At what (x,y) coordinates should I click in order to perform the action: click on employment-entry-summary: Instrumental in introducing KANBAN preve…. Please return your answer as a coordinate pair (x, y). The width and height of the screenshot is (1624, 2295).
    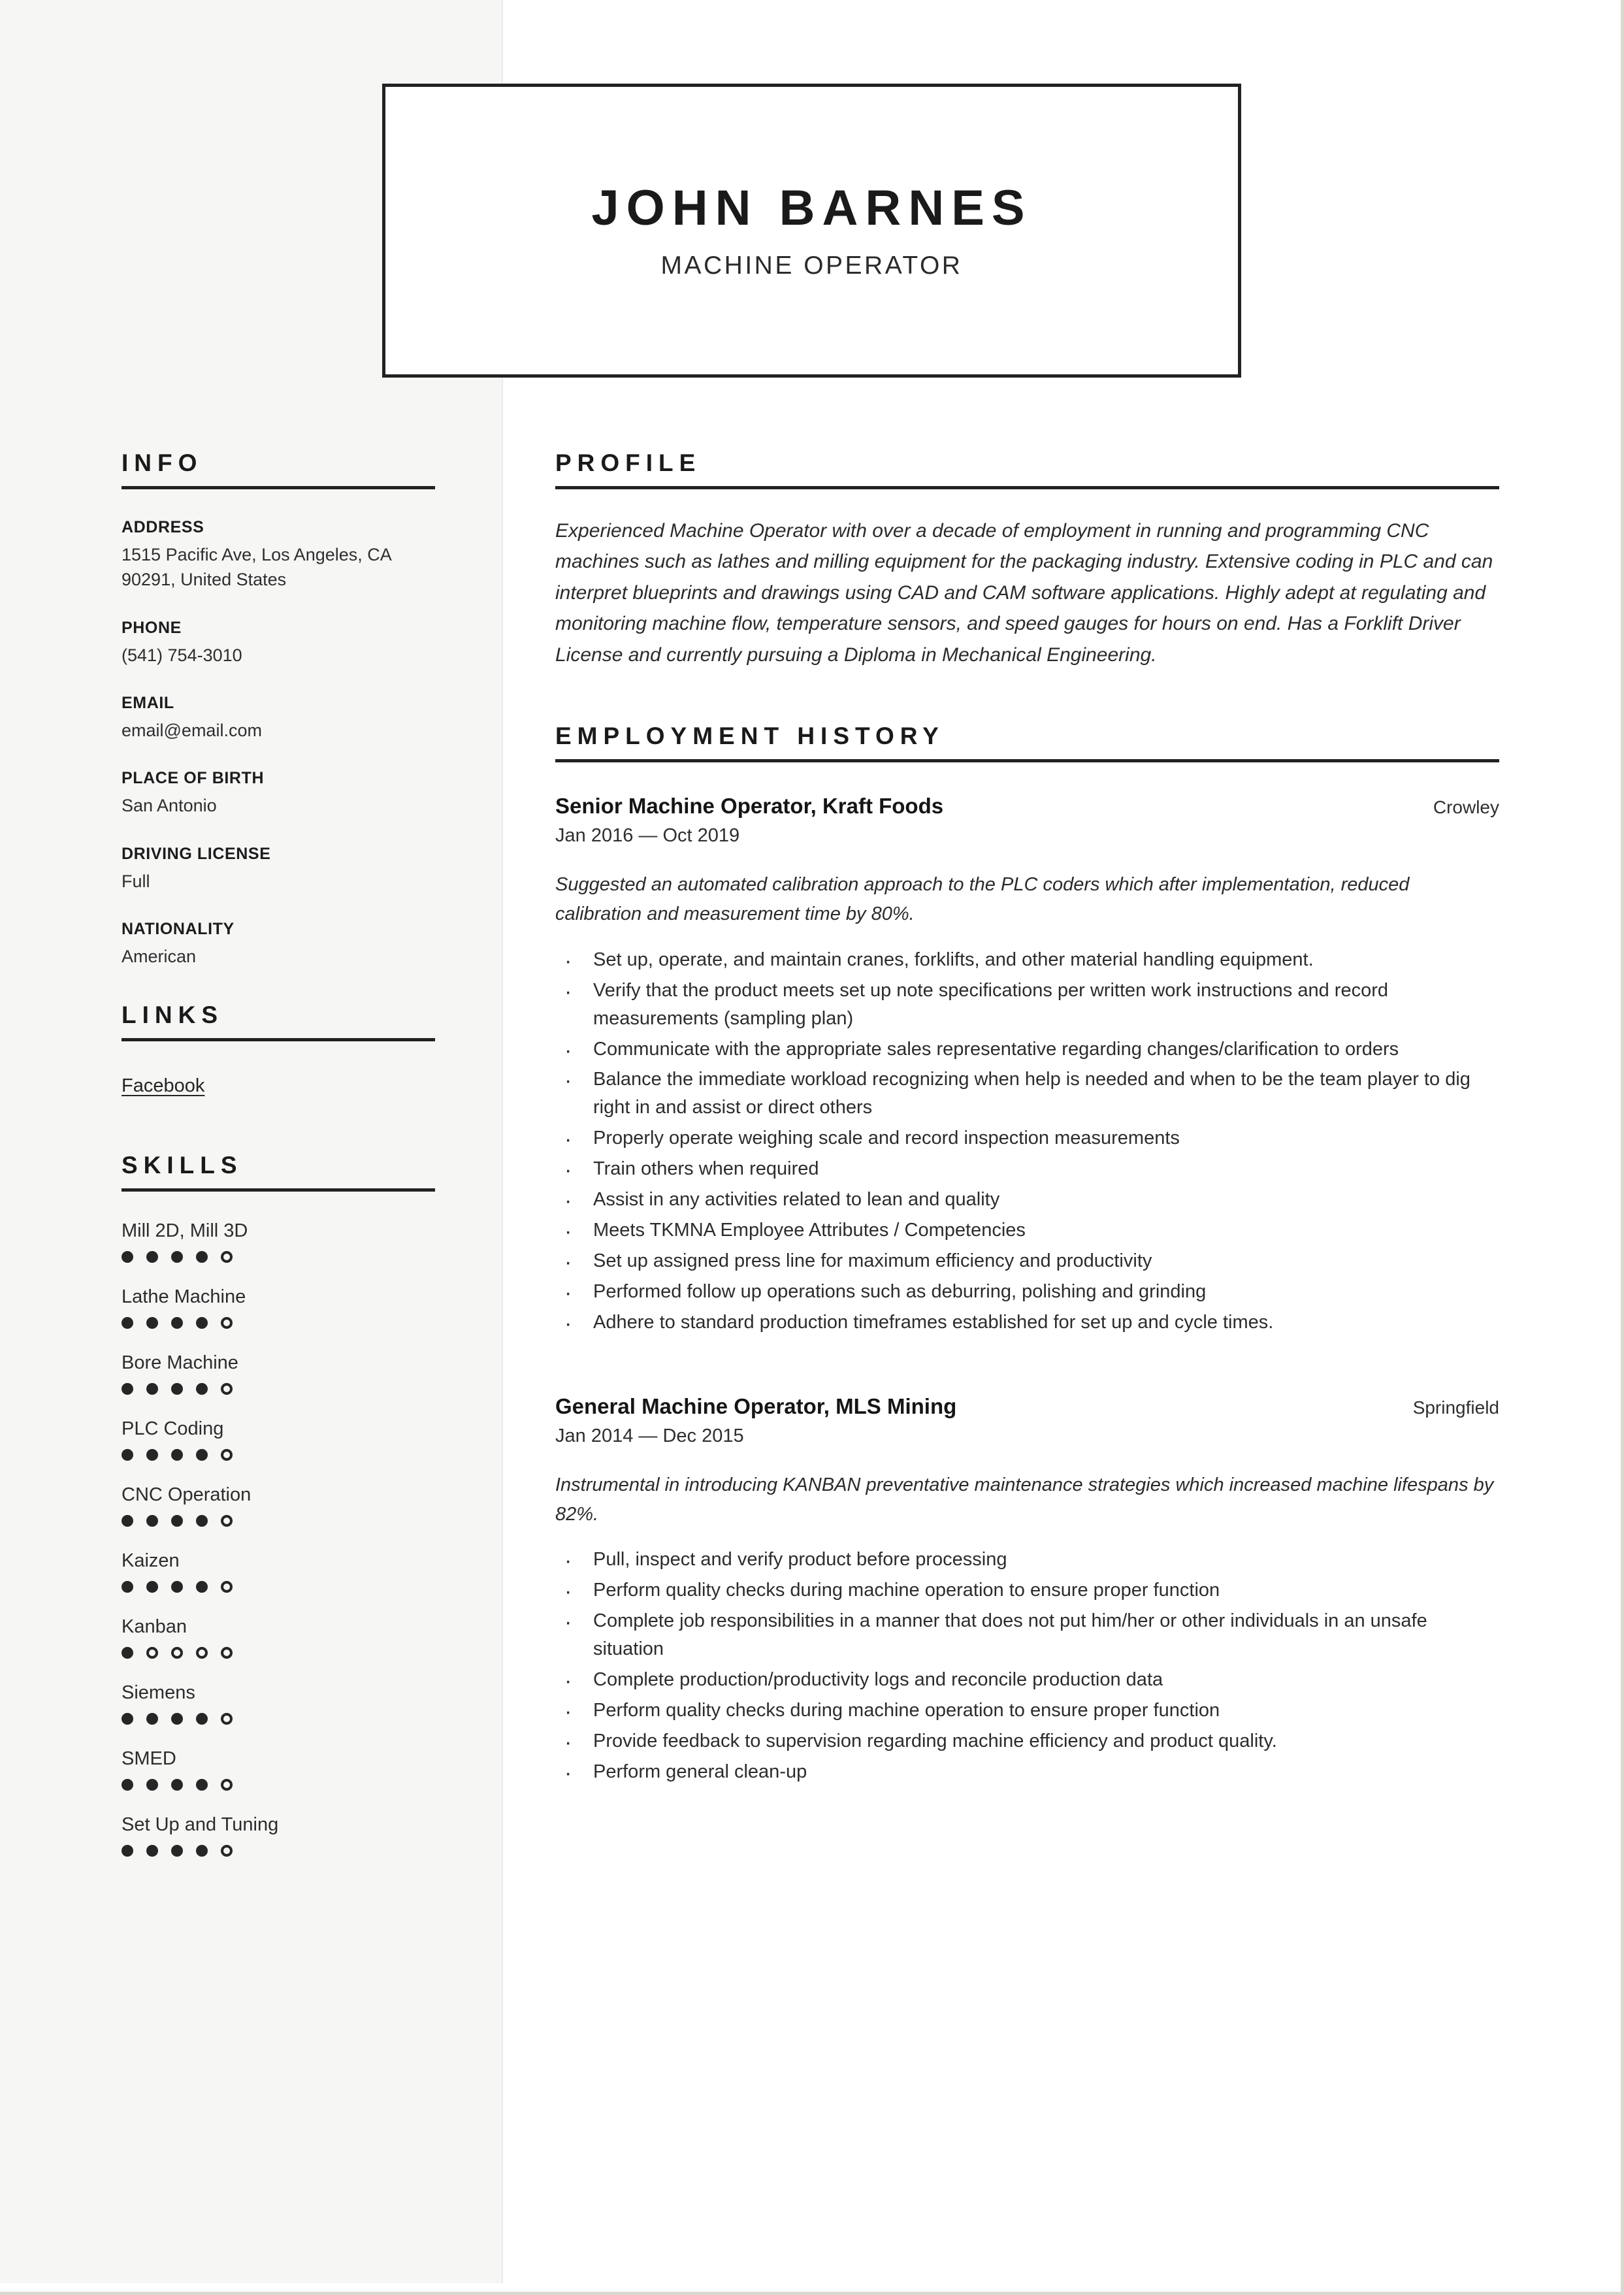
    Looking at the image, I should click on (1024, 1499).